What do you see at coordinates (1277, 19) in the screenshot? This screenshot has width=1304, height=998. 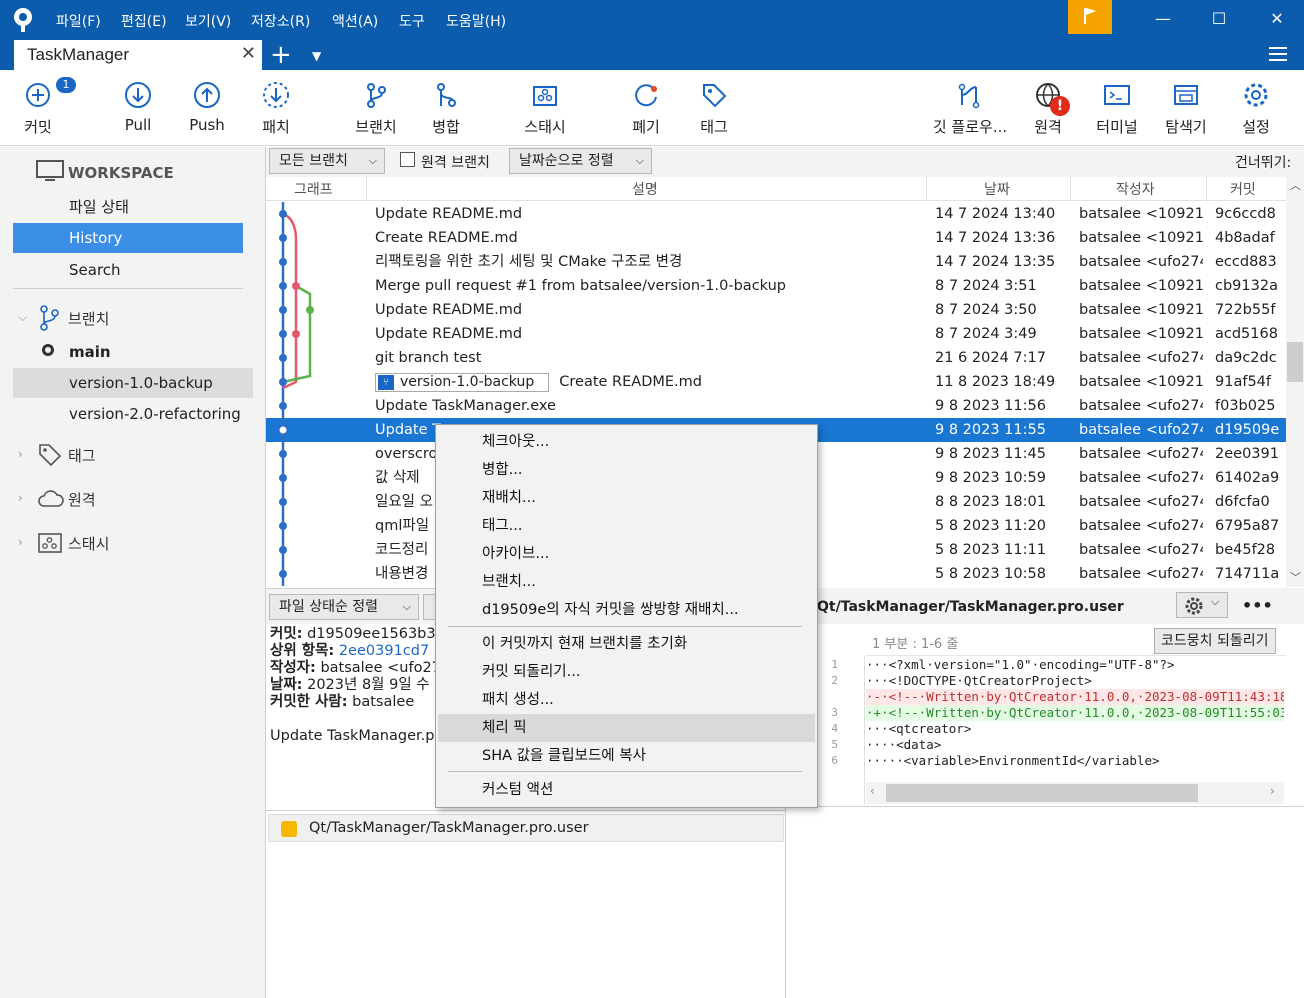 I see `close-window-button: ✕` at bounding box center [1277, 19].